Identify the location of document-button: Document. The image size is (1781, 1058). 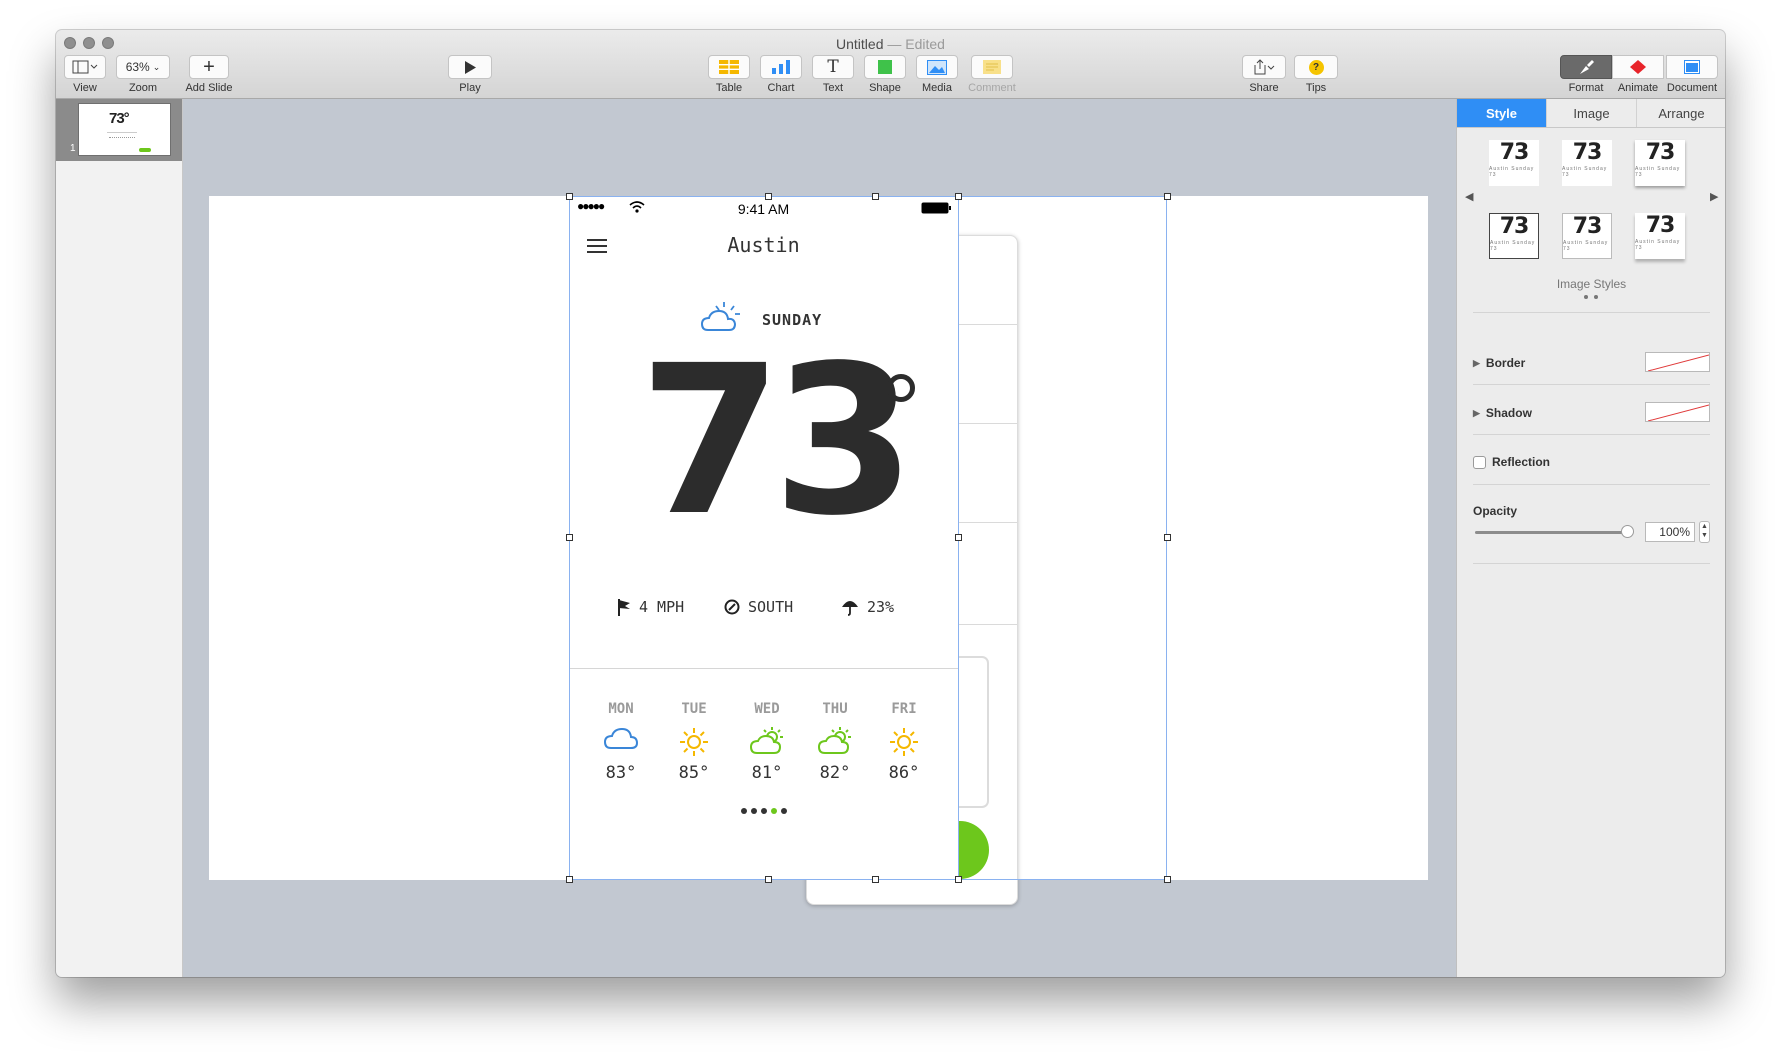
(1692, 74).